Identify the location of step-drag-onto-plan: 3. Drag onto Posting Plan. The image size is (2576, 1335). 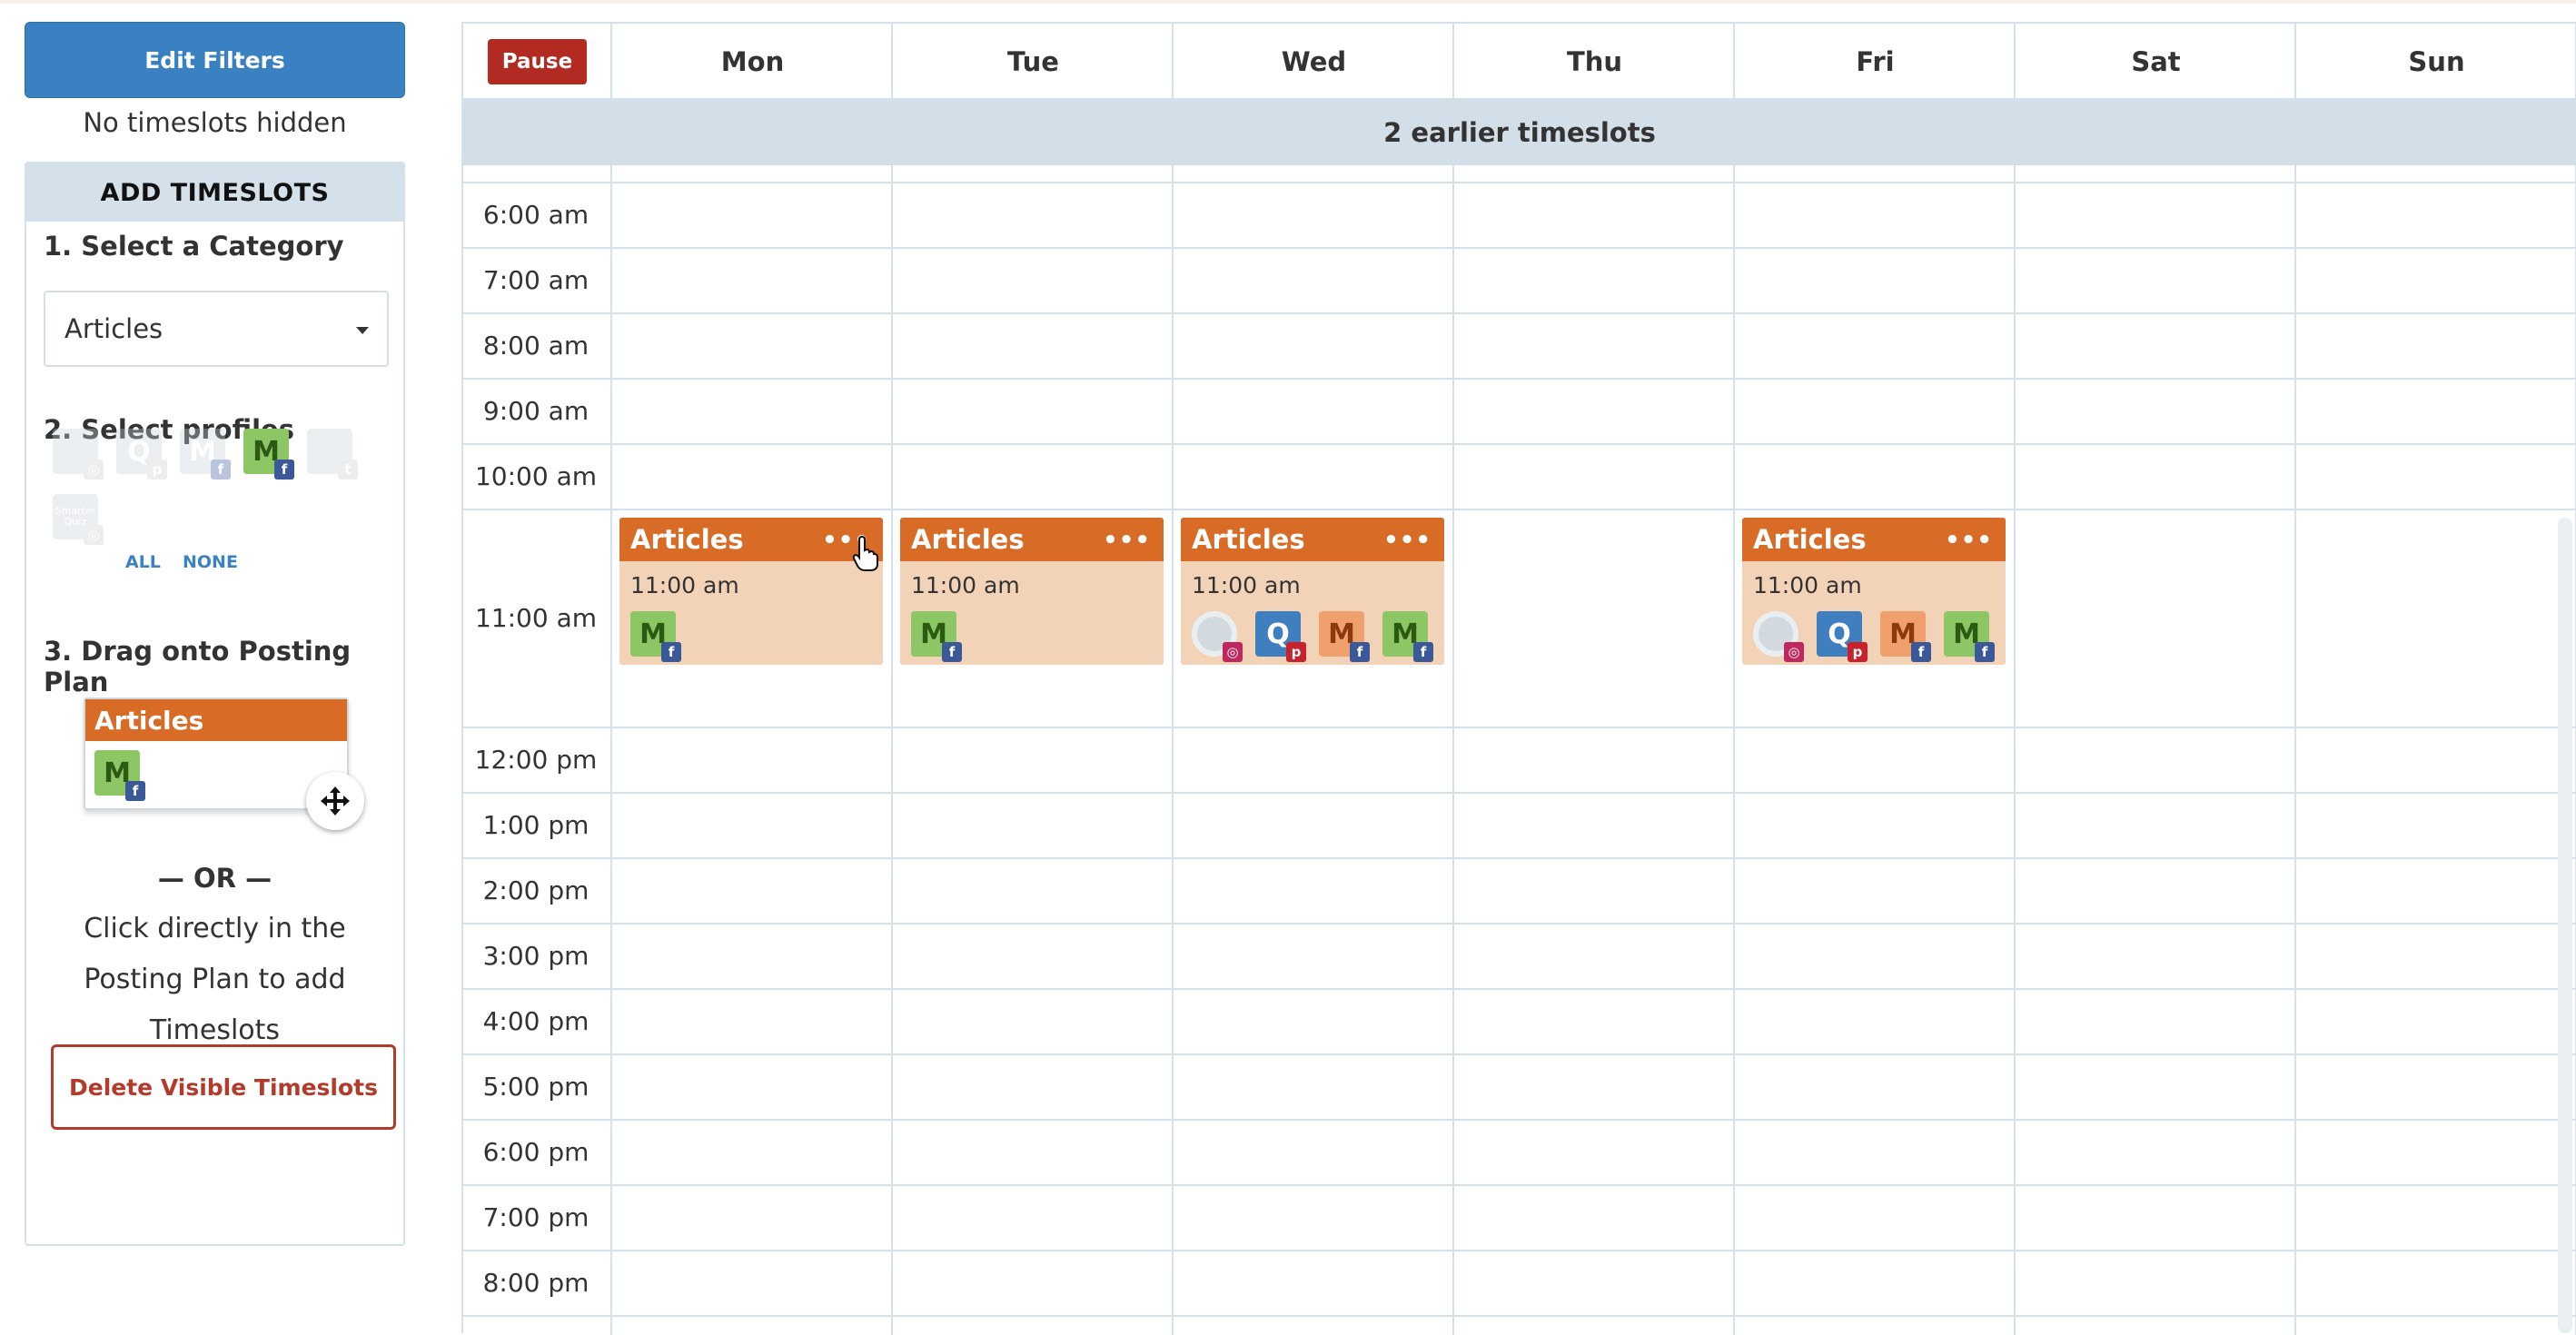
(198, 667).